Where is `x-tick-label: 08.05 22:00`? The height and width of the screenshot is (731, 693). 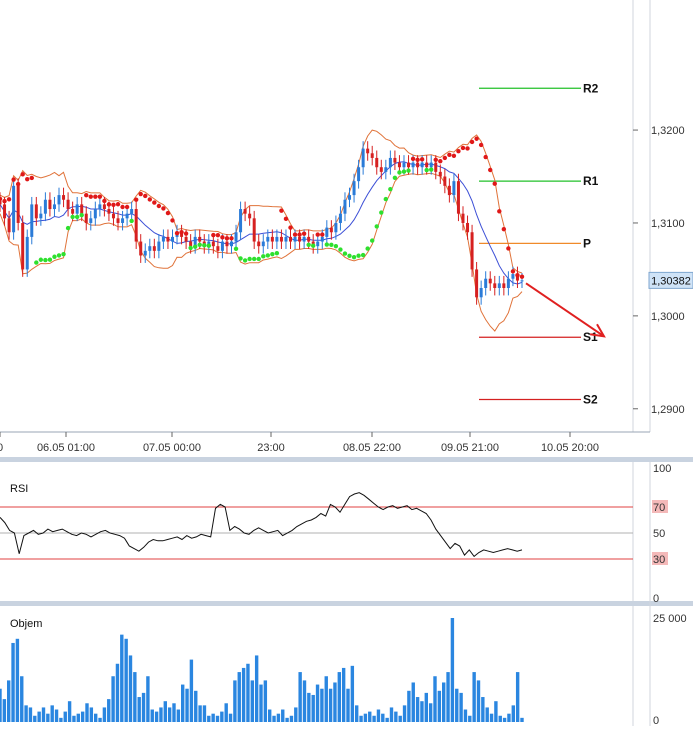 x-tick-label: 08.05 22:00 is located at coordinates (372, 448).